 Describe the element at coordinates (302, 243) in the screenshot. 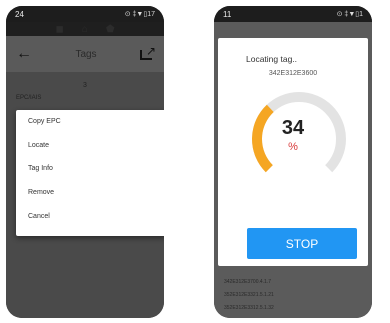

I see `stop-button: STOP` at that location.